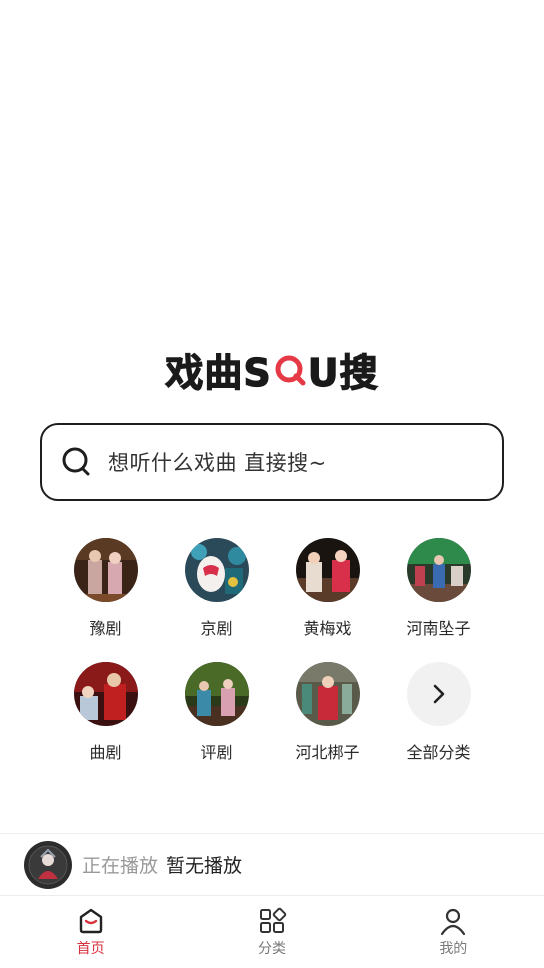  What do you see at coordinates (90, 921) in the screenshot?
I see `home-icon` at bounding box center [90, 921].